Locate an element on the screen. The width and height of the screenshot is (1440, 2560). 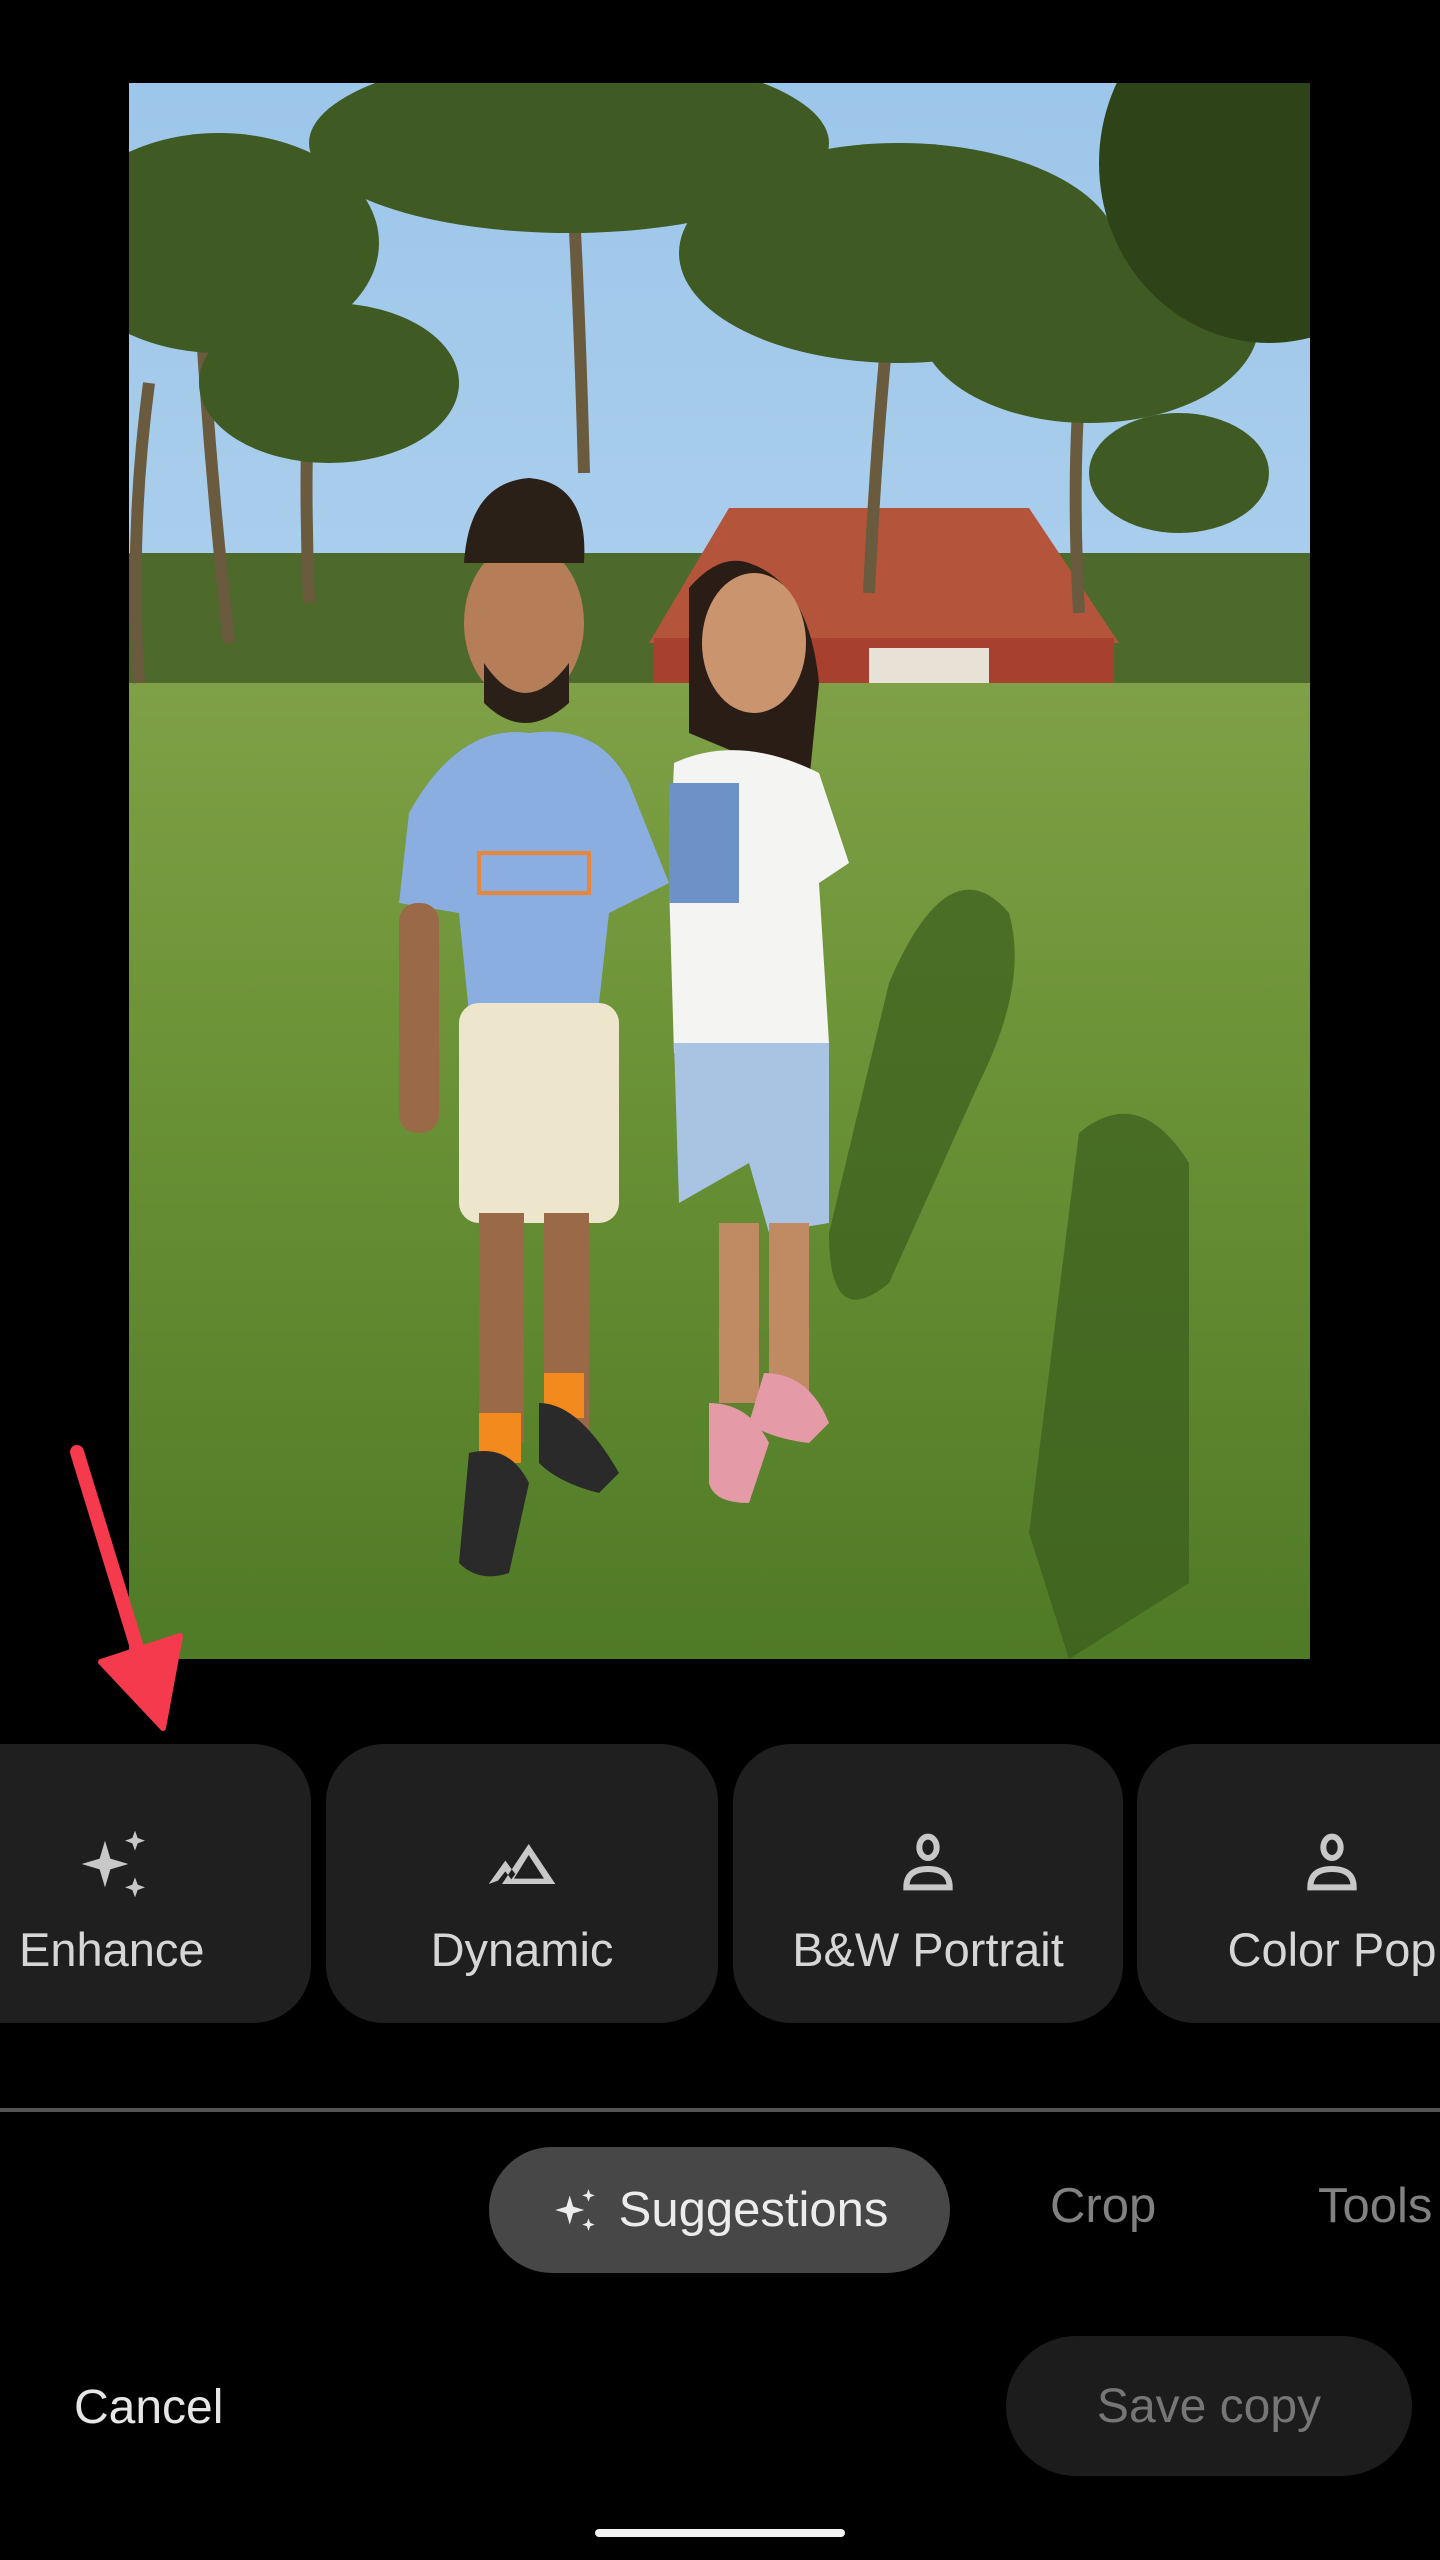
divider is located at coordinates (720, 2110).